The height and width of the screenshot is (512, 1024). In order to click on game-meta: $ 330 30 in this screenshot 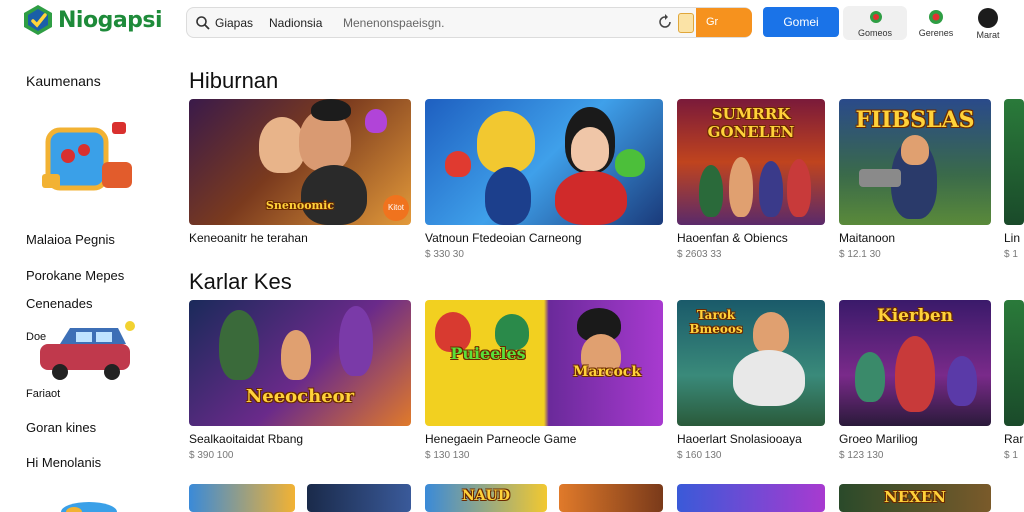, I will do `click(444, 254)`.